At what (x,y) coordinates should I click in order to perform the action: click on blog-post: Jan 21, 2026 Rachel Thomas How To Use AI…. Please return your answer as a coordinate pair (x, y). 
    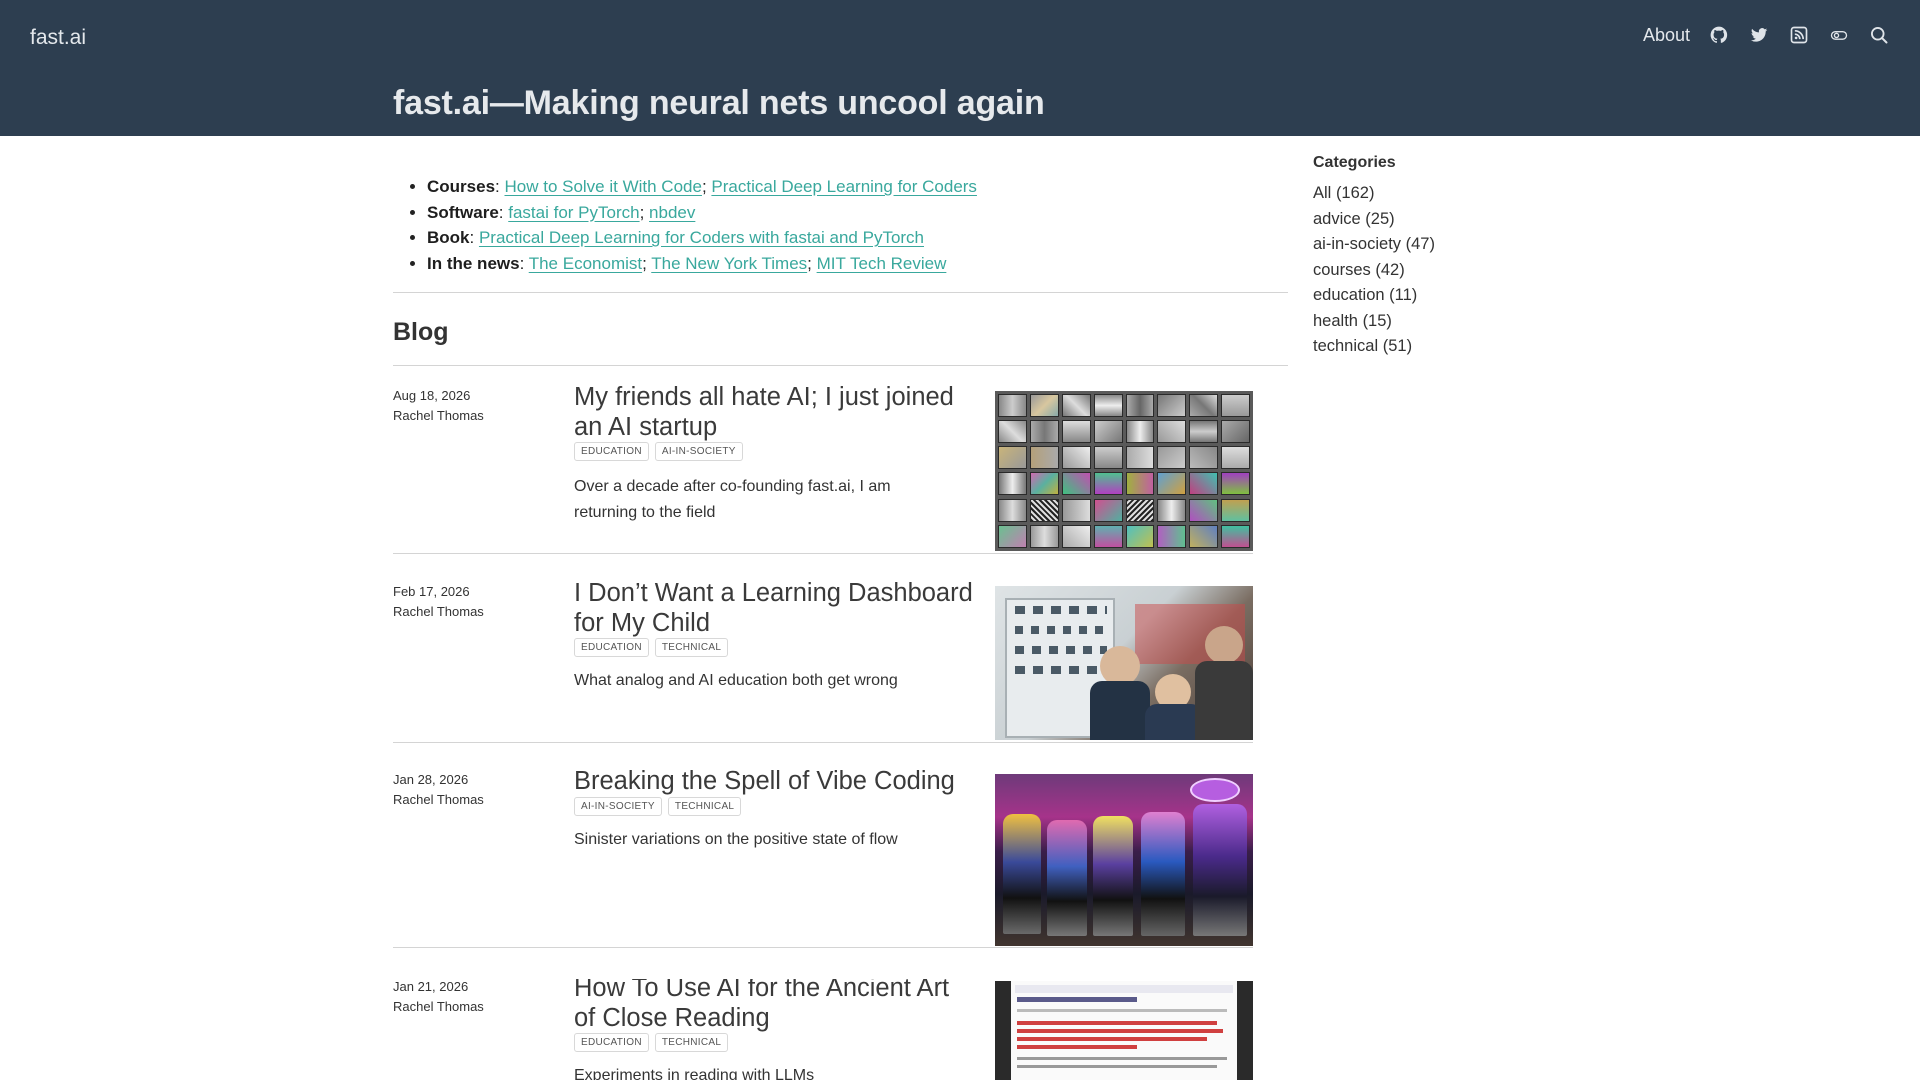
    Looking at the image, I should click on (823, 1029).